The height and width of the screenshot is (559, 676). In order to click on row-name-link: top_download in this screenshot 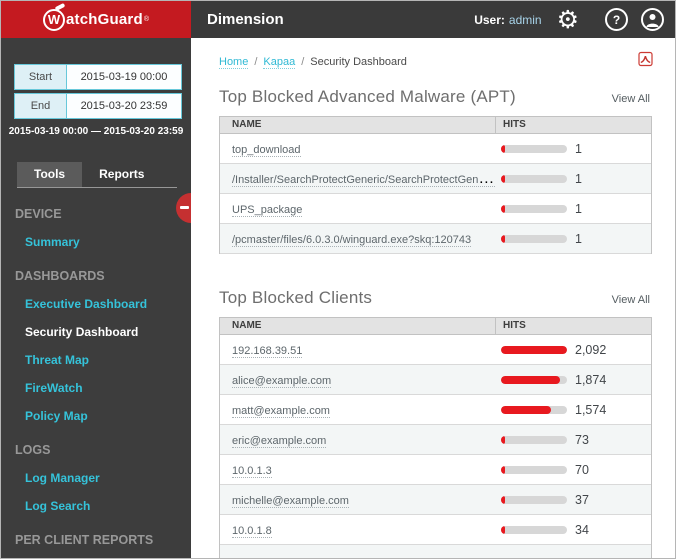, I will do `click(266, 150)`.